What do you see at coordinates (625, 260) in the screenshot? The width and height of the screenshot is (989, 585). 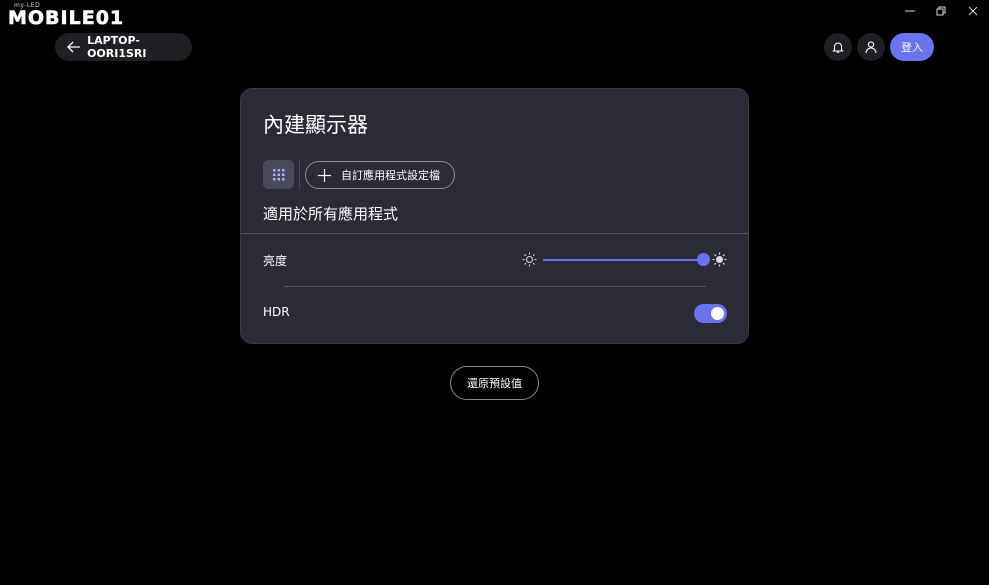 I see `brightness-slider-track` at bounding box center [625, 260].